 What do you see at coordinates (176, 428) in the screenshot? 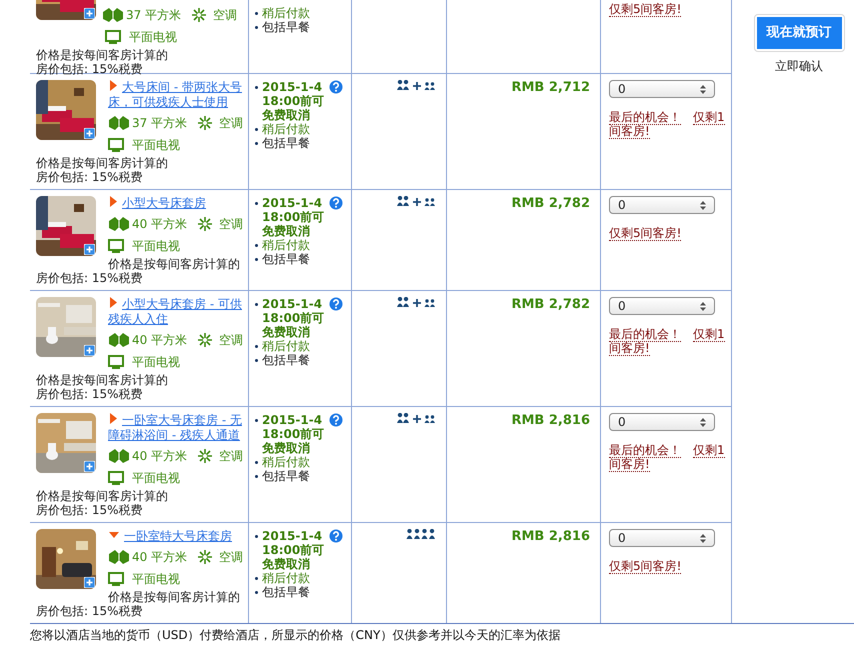
I see `room-title-link: 一卧室大号床套房 - 无障碍淋浴间 - 残疾人通道` at bounding box center [176, 428].